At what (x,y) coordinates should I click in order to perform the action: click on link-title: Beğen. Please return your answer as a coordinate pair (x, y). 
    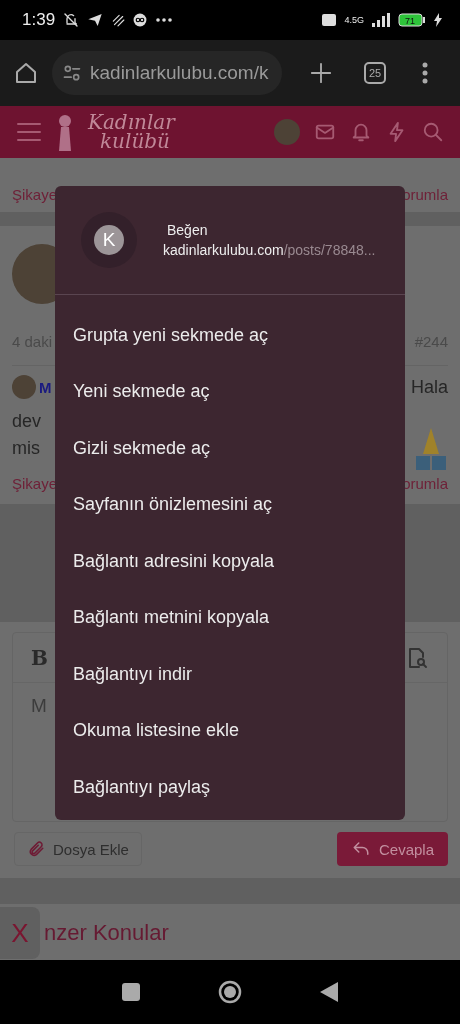
    Looking at the image, I should click on (187, 230).